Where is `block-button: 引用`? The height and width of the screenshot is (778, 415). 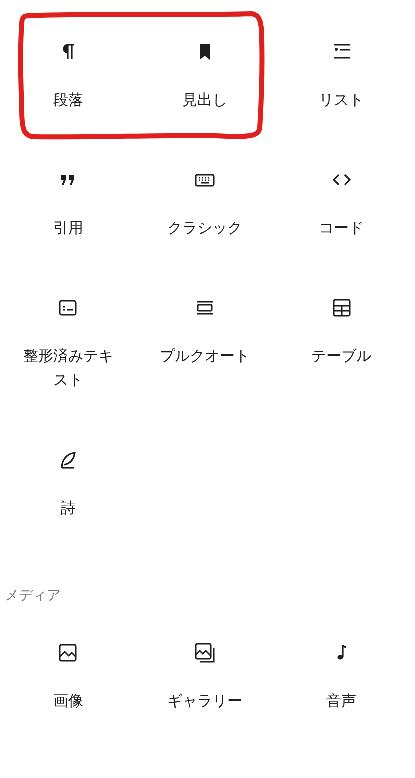 block-button: 引用 is located at coordinates (68, 229).